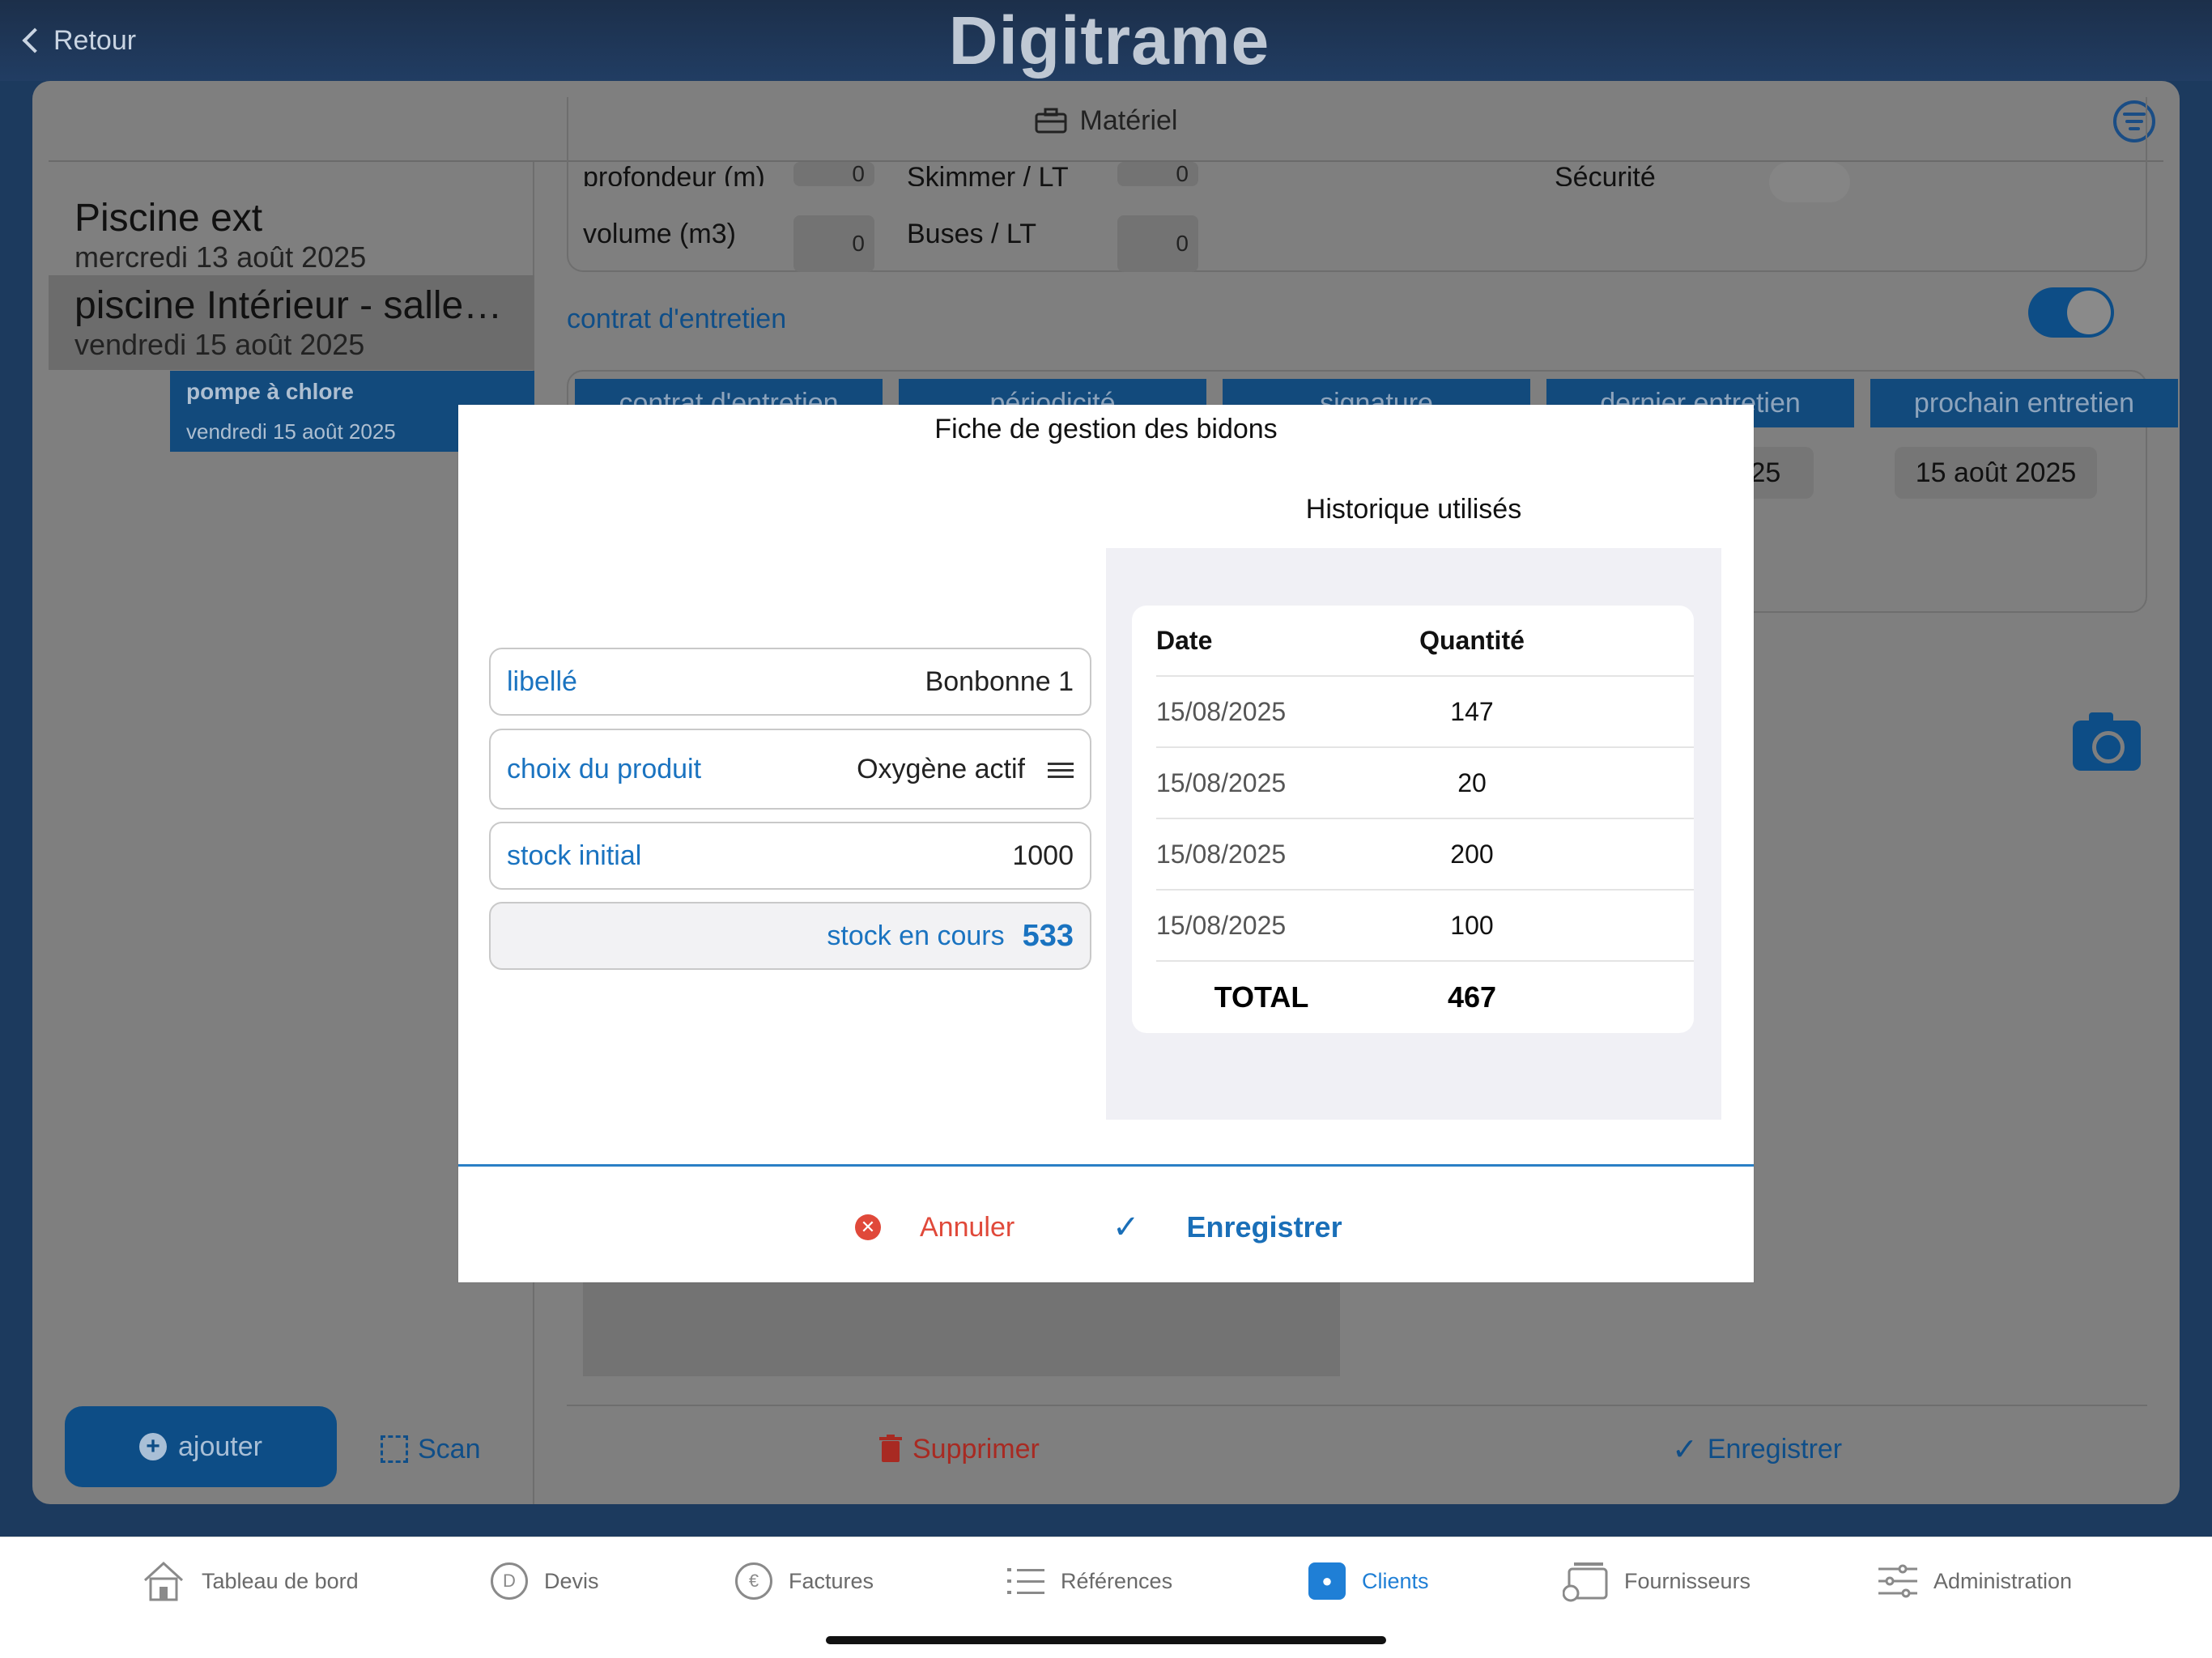 The height and width of the screenshot is (1658, 2212). Describe the element at coordinates (542, 681) in the screenshot. I see `libelle-label: libellé` at that location.